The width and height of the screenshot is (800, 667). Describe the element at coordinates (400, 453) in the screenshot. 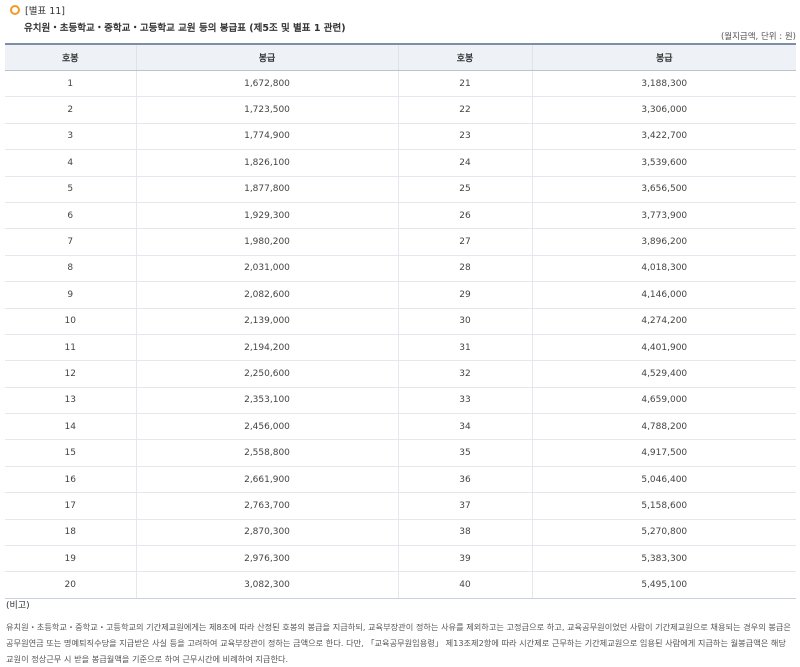

I see `table-row: 15 2,558,800 35 4,917,500` at that location.